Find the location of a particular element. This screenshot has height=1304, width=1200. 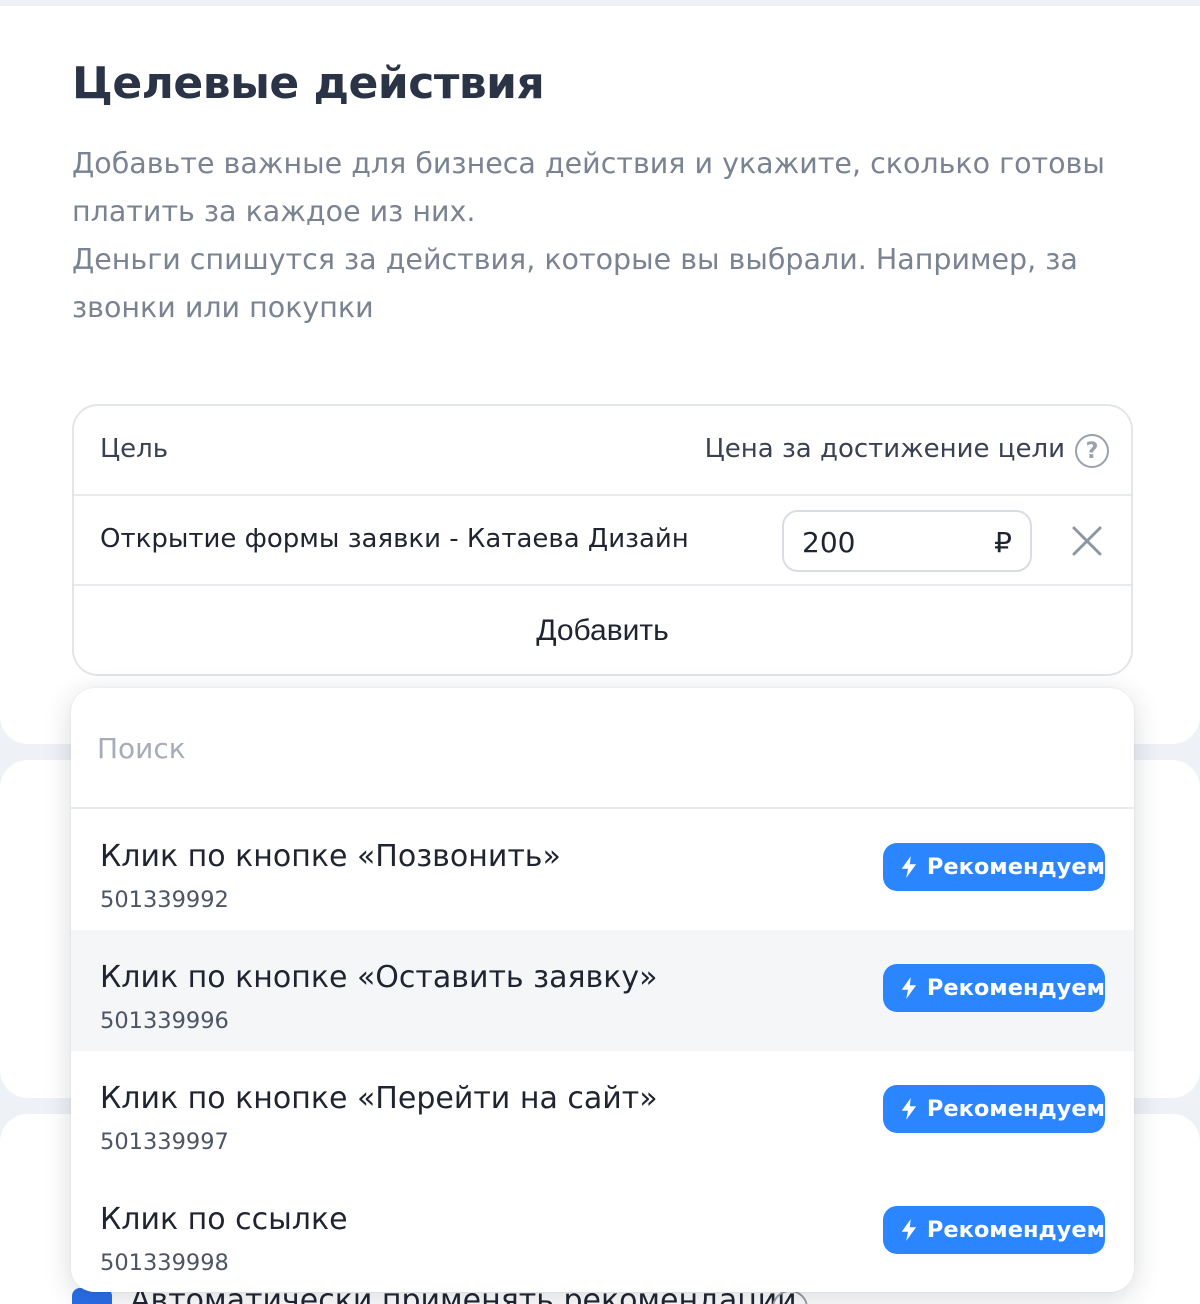

close-icon is located at coordinates (1087, 541).